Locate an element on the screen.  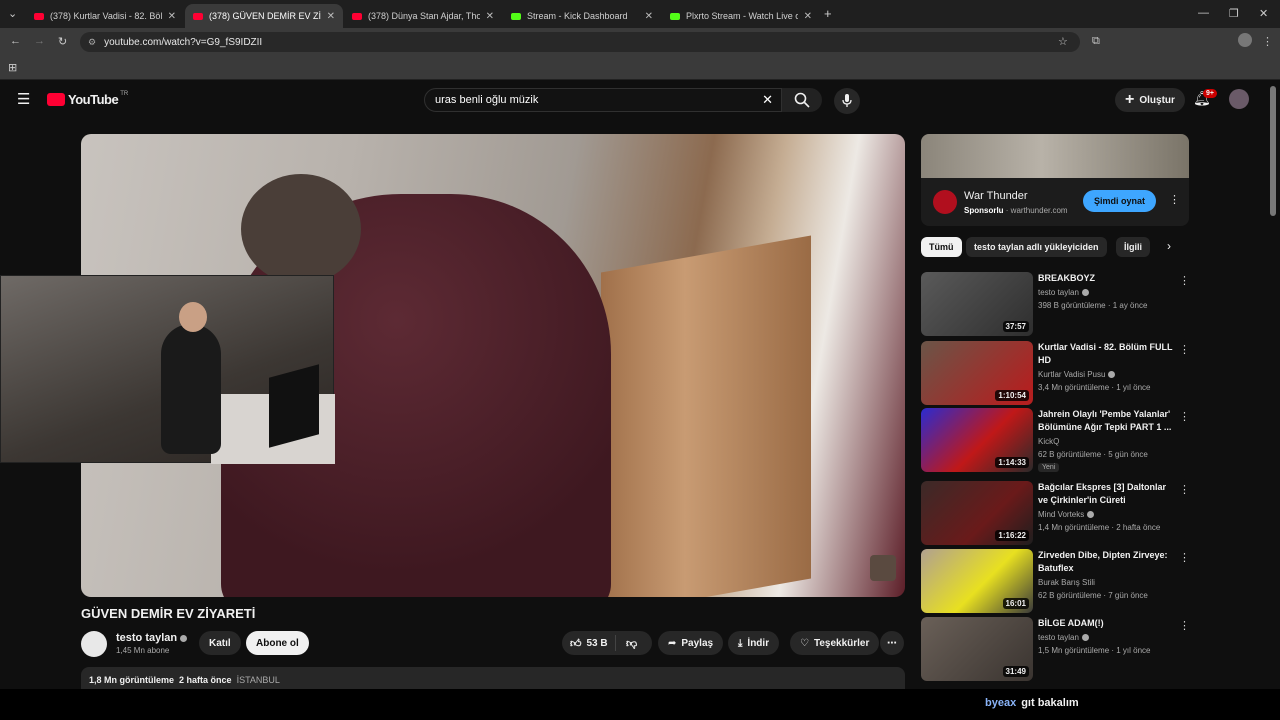
clear-search-icon: ✕ is located at coordinates (767, 100).